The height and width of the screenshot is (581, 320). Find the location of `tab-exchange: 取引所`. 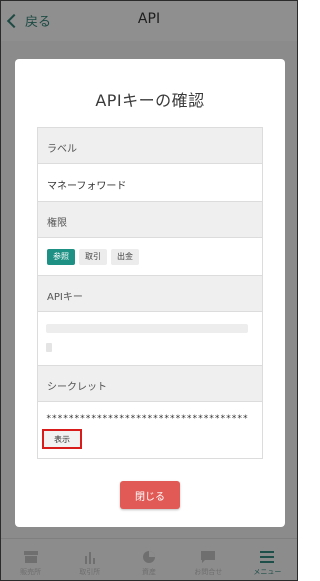

tab-exchange: 取引所 is located at coordinates (89, 559).